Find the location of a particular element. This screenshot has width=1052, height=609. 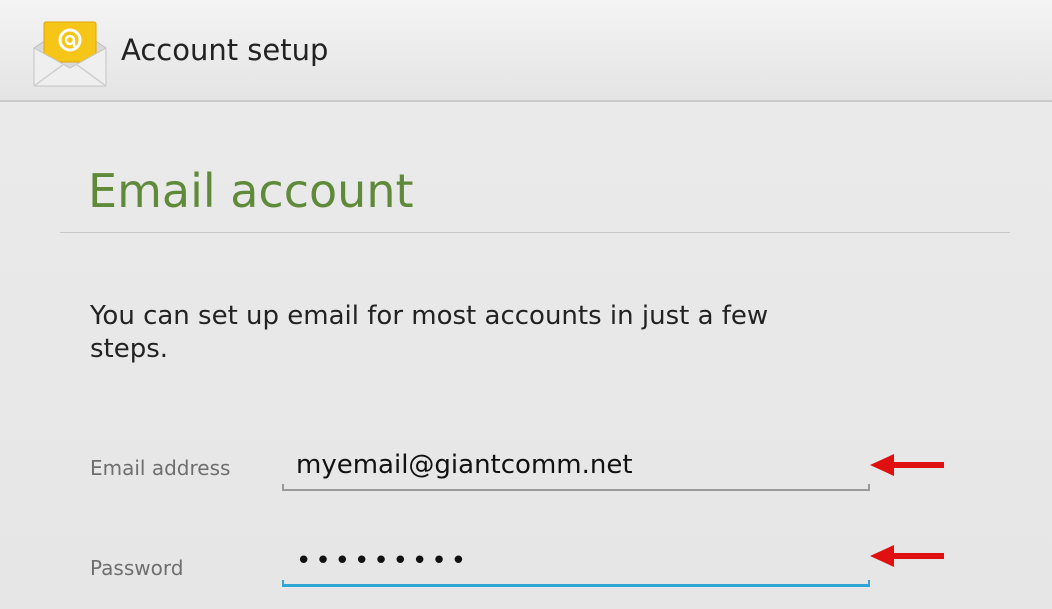

password-field: ••••••••• is located at coordinates (383, 561).